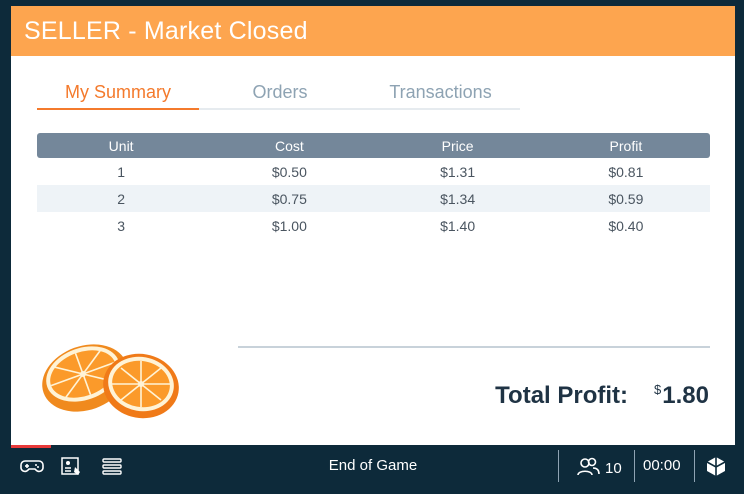  I want to click on cell-price: $1.31, so click(458, 171).